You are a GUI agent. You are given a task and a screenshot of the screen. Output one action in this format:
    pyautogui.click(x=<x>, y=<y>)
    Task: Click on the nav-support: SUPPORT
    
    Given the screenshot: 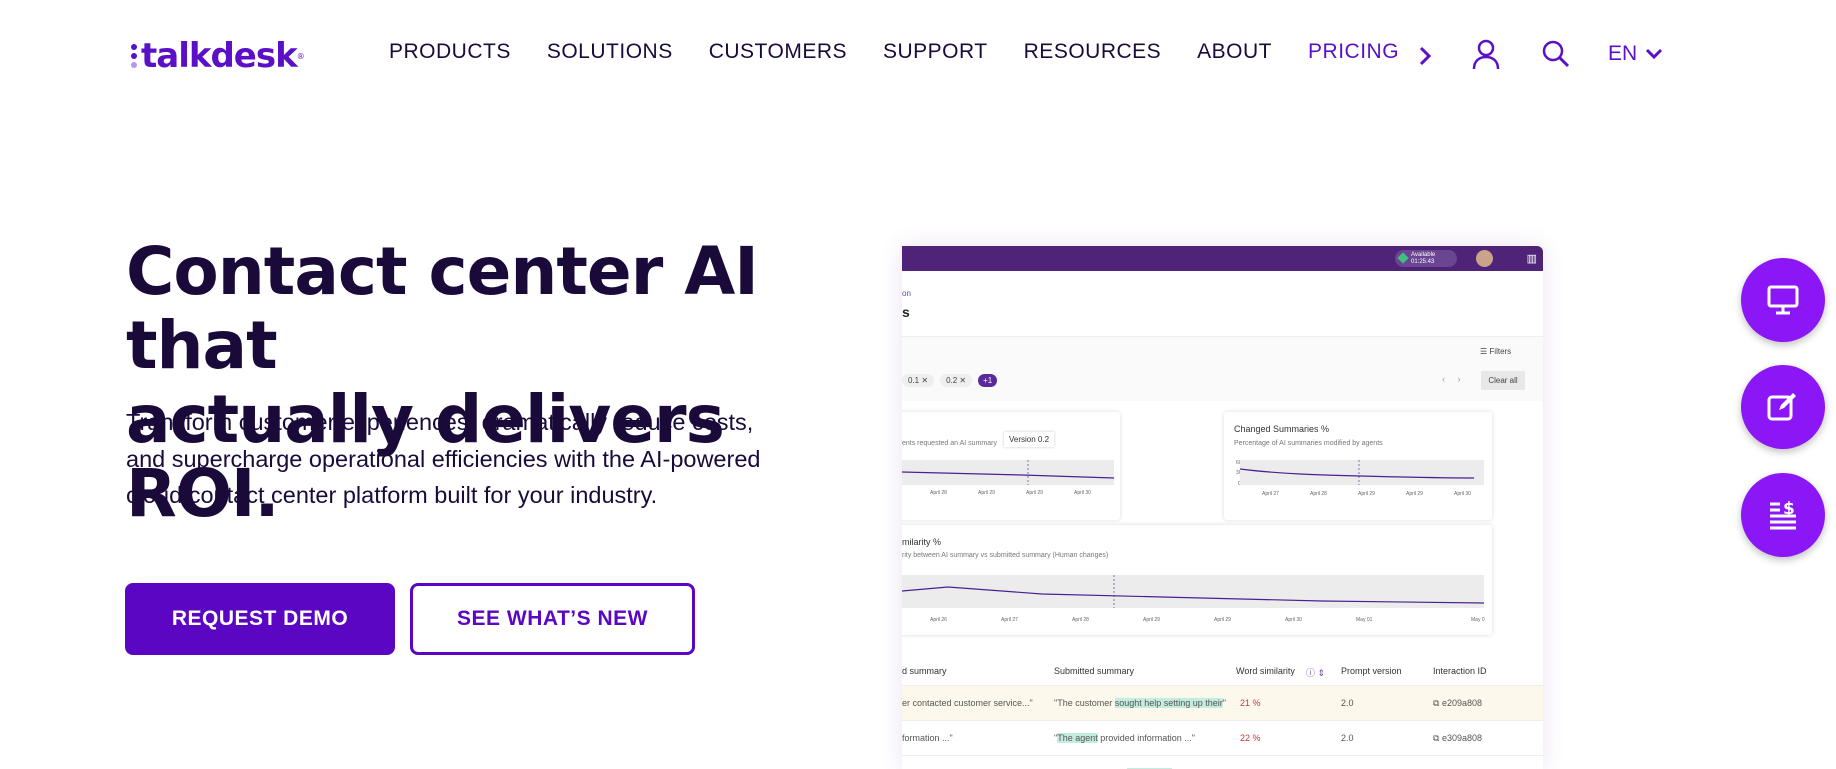 What is the action you would take?
    pyautogui.click(x=935, y=52)
    